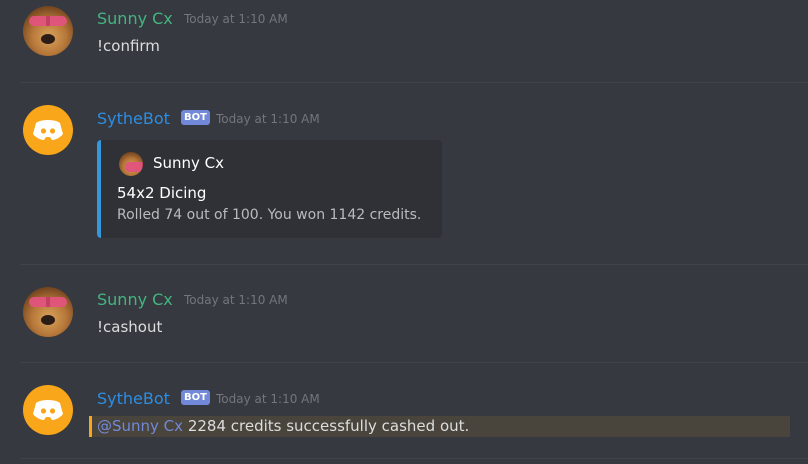  I want to click on message-body: 2284 credits successfully cashed out., so click(326, 426).